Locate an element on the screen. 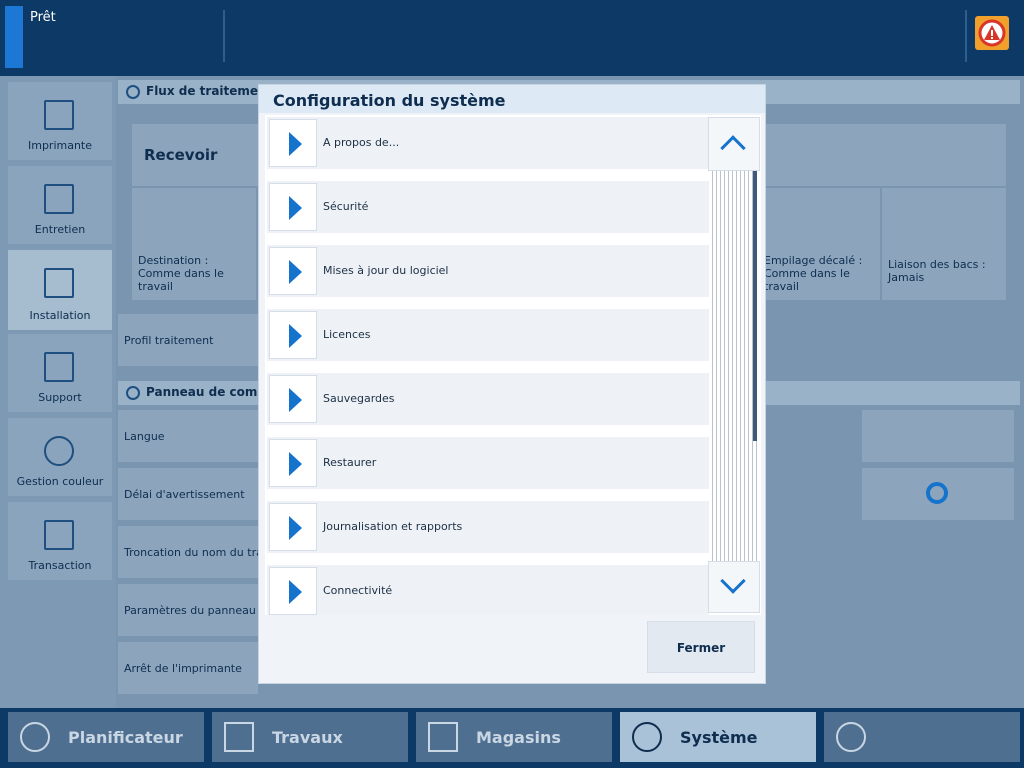 This screenshot has height=768, width=1024. installation-icon is located at coordinates (59, 283).